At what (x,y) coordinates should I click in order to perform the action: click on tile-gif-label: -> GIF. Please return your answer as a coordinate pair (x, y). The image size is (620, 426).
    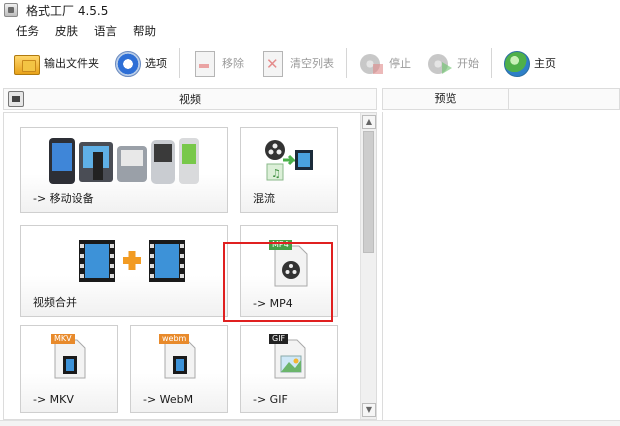
    Looking at the image, I should click on (270, 399).